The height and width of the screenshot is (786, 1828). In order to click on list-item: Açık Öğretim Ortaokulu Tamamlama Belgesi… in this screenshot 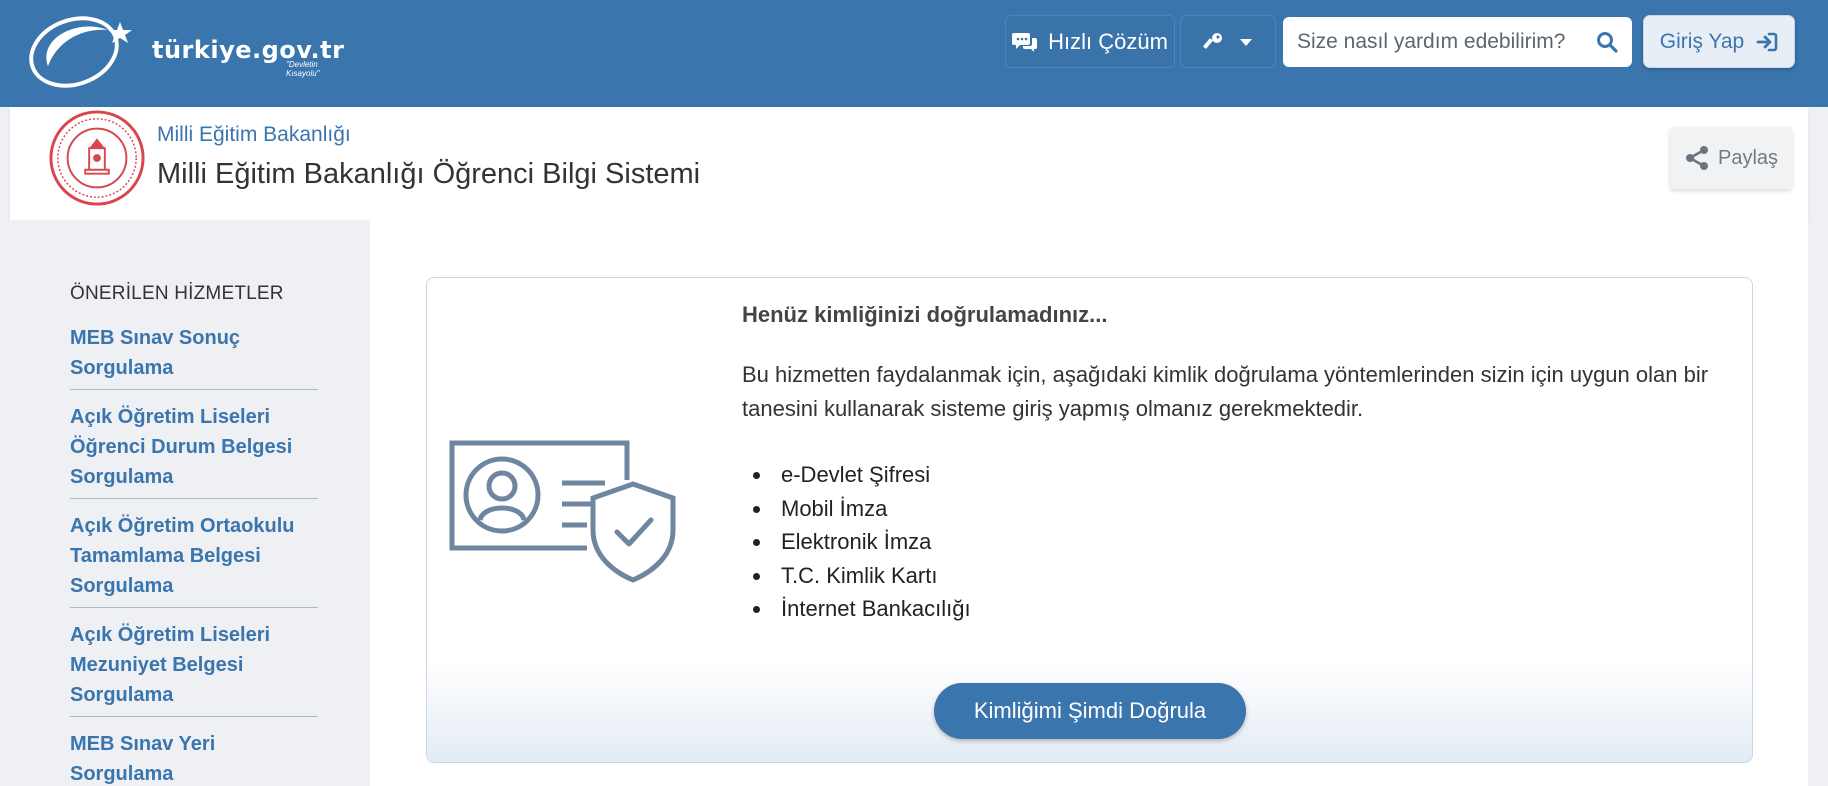, I will do `click(194, 559)`.